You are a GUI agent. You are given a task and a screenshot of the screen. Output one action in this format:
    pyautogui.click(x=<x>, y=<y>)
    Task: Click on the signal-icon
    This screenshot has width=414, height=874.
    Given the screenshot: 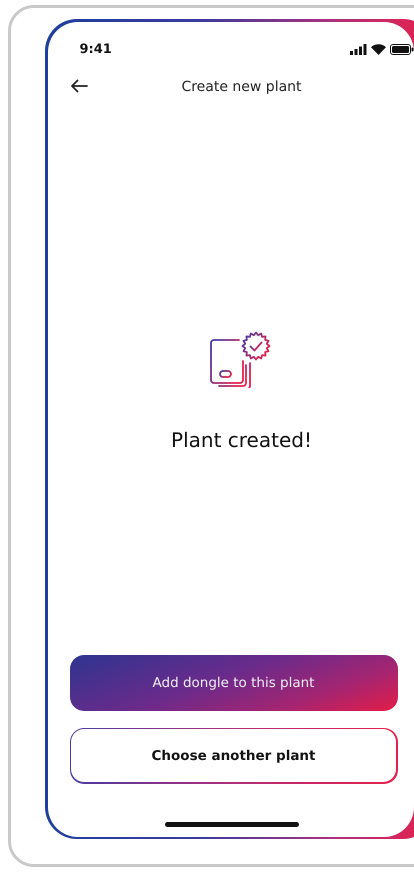 What is the action you would take?
    pyautogui.click(x=358, y=49)
    